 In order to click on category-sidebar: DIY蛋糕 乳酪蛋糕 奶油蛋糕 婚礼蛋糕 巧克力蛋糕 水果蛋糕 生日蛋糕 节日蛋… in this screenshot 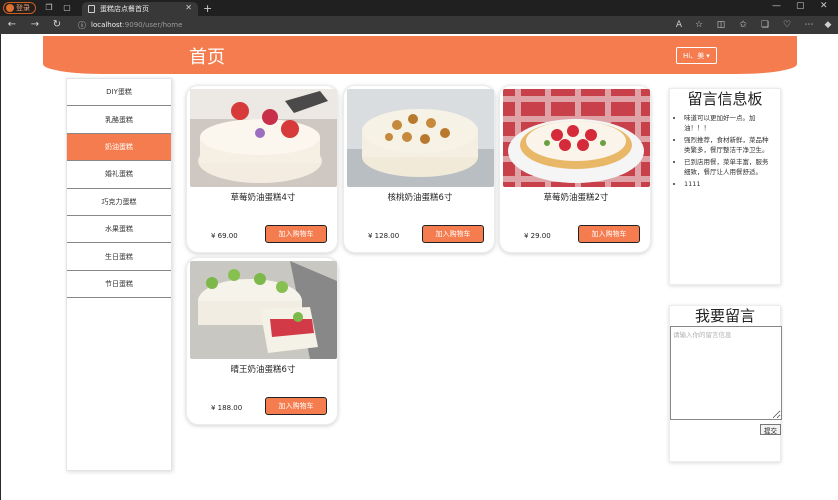, I will do `click(119, 274)`.